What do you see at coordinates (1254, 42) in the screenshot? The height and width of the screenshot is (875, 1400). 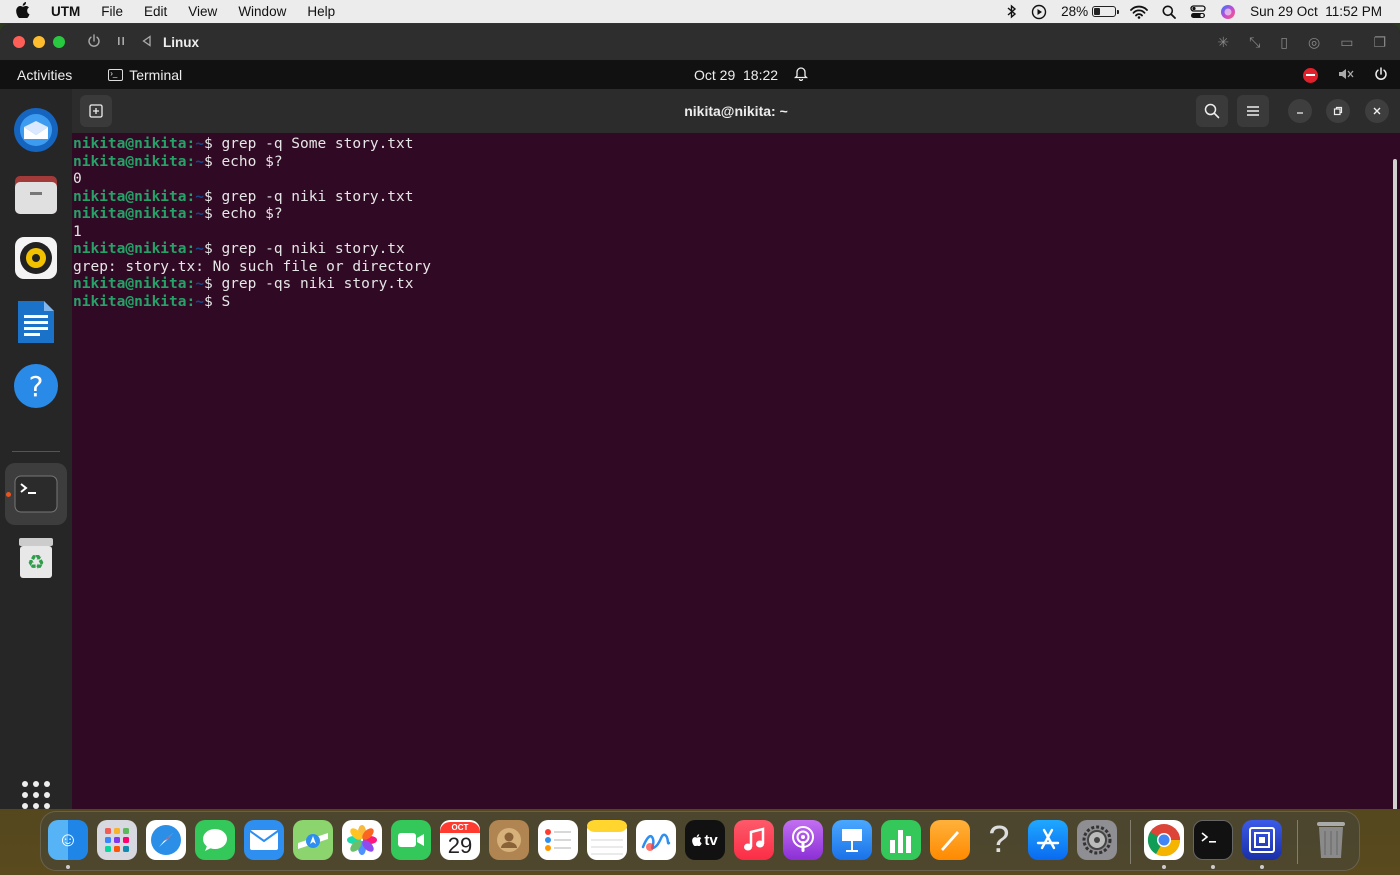 I see `resize-icon: ⤡` at bounding box center [1254, 42].